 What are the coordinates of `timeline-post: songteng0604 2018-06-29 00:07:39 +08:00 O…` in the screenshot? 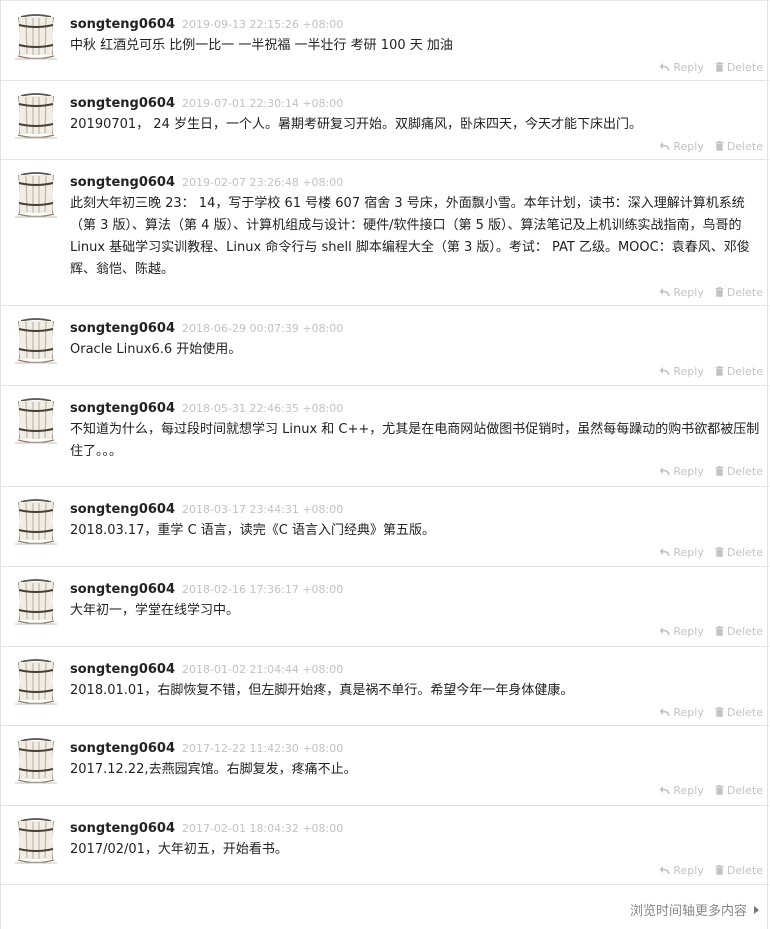 It's located at (385, 346).